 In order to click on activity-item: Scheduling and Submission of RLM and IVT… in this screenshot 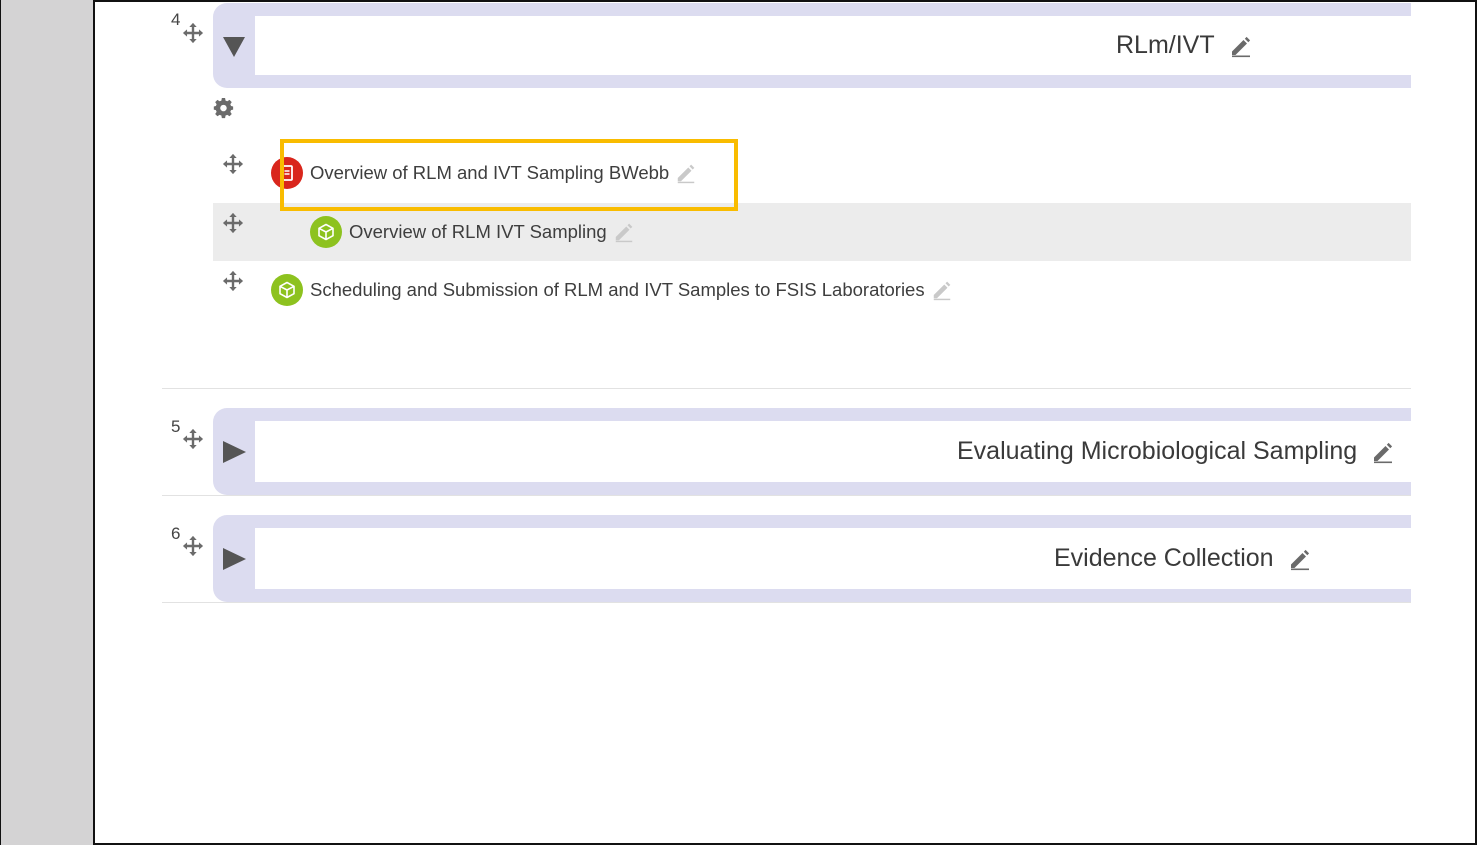, I will do `click(612, 290)`.